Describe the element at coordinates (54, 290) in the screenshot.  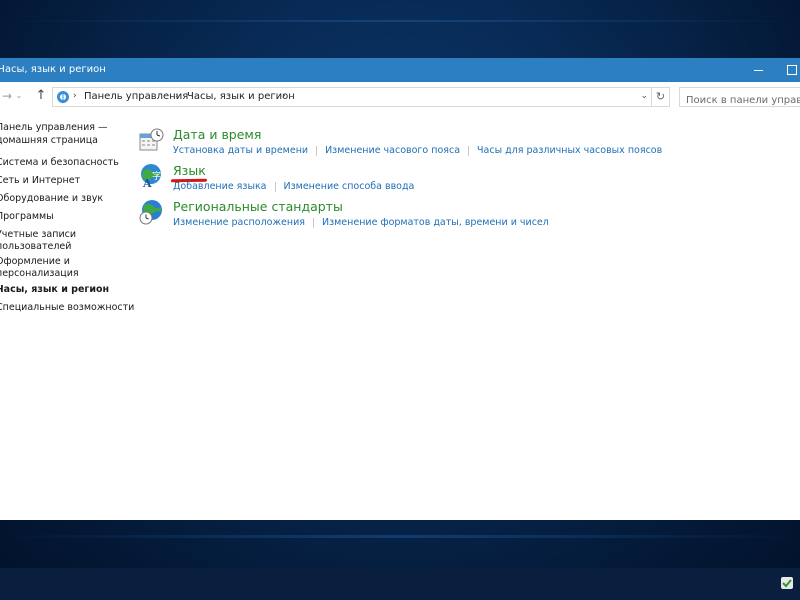
I see `sidebar-item-clock-language-region: Часы, язык и регион` at that location.